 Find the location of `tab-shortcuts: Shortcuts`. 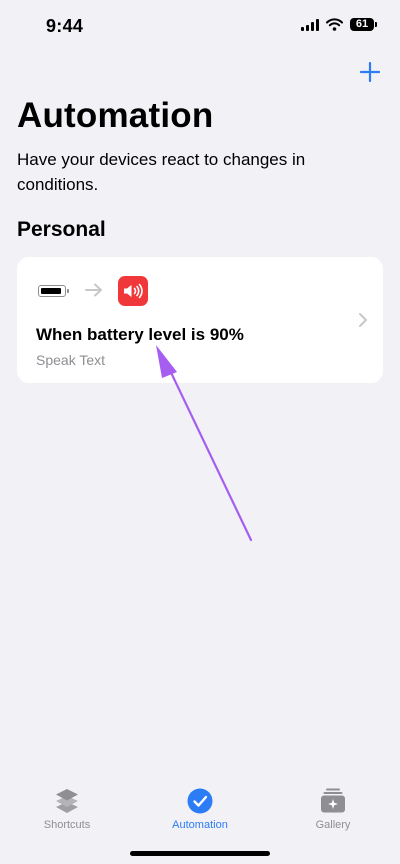

tab-shortcuts: Shortcuts is located at coordinates (67, 808).